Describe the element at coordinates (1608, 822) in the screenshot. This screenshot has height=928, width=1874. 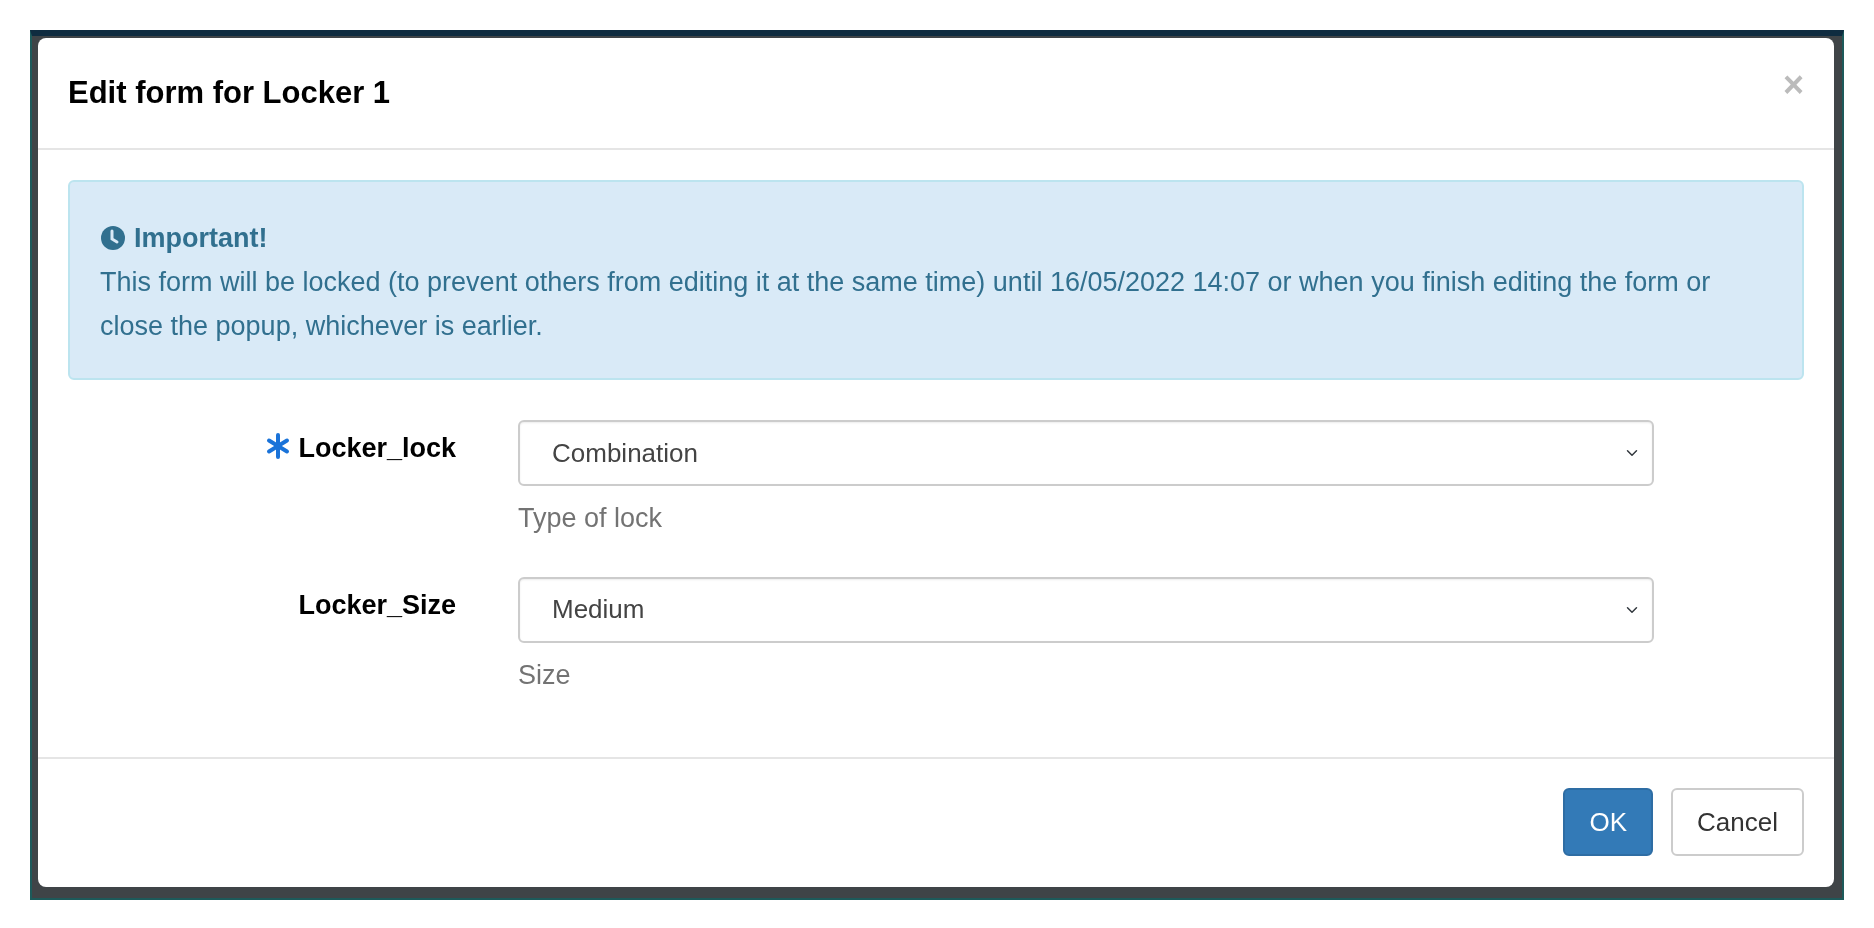
I see `ok-button: OK` at that location.